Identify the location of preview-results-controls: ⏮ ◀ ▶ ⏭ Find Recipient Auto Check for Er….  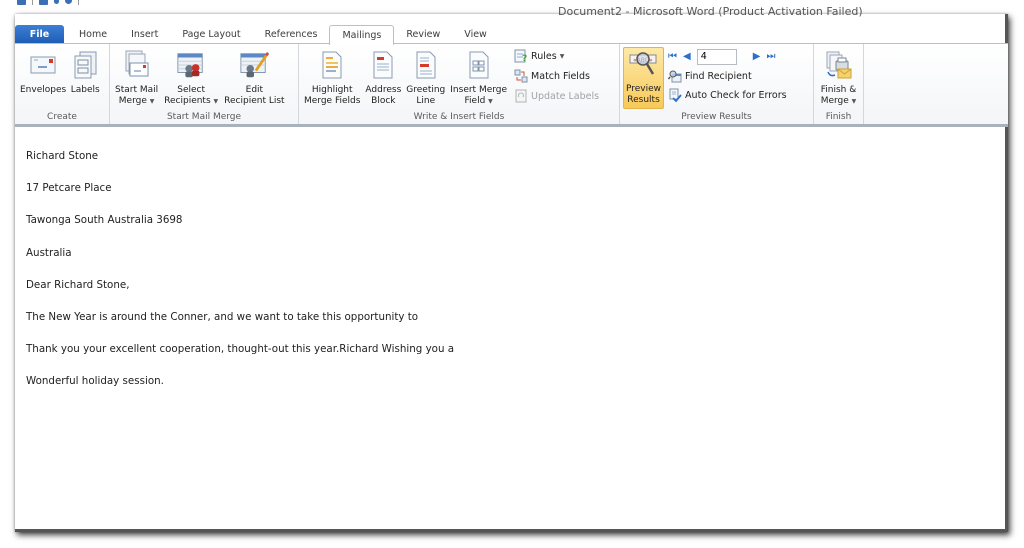
(727, 75).